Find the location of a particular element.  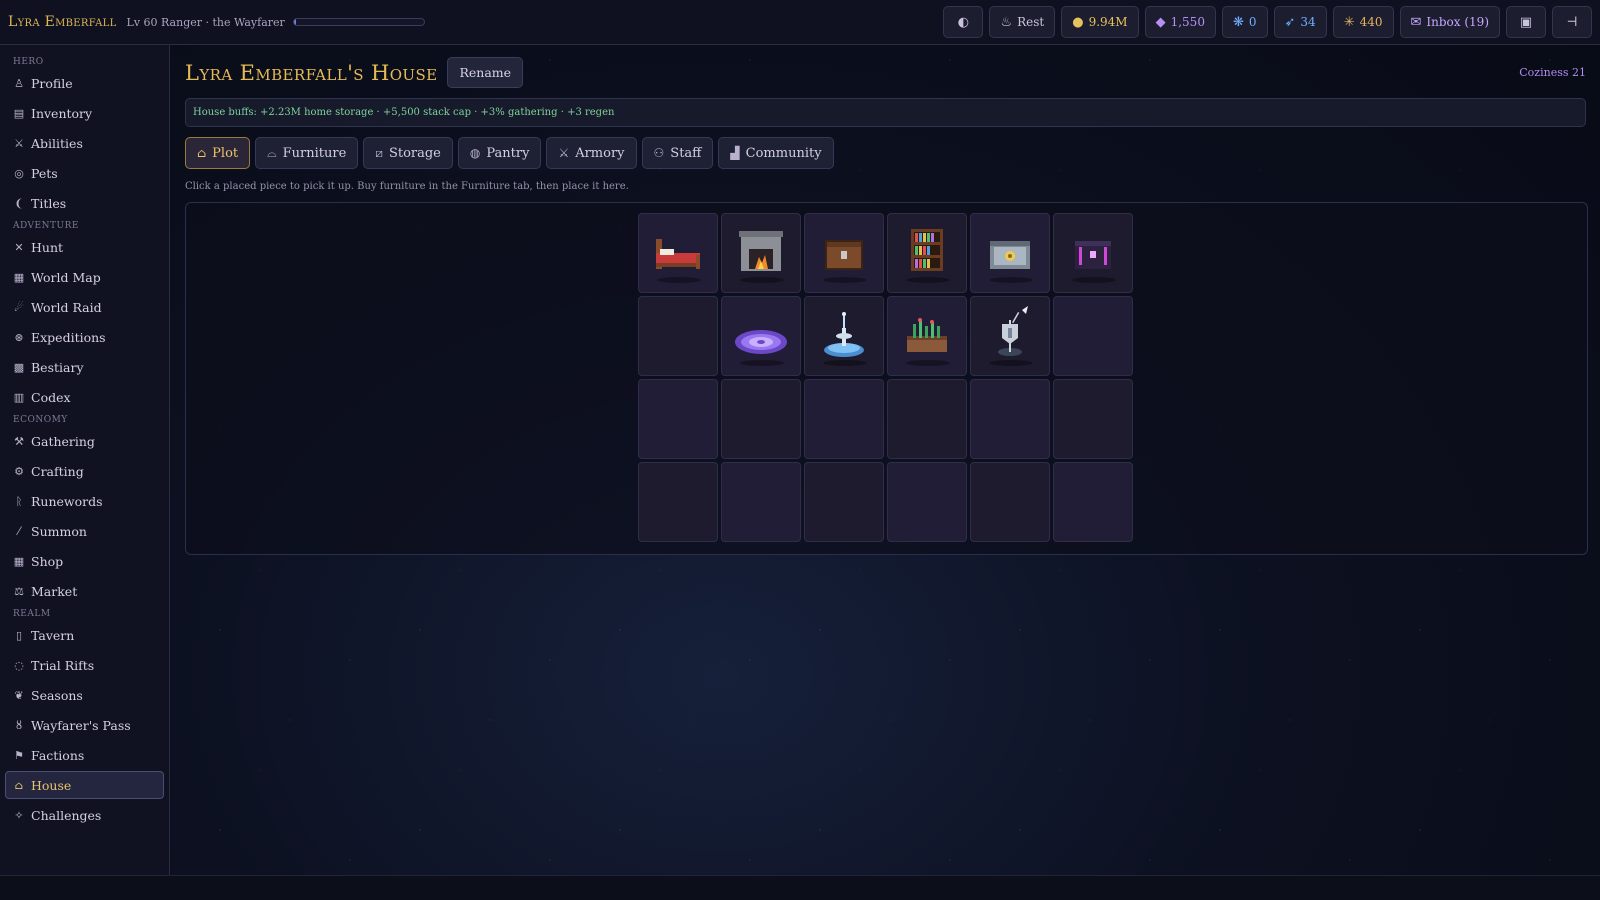

save-button: ▣ is located at coordinates (1526, 22).